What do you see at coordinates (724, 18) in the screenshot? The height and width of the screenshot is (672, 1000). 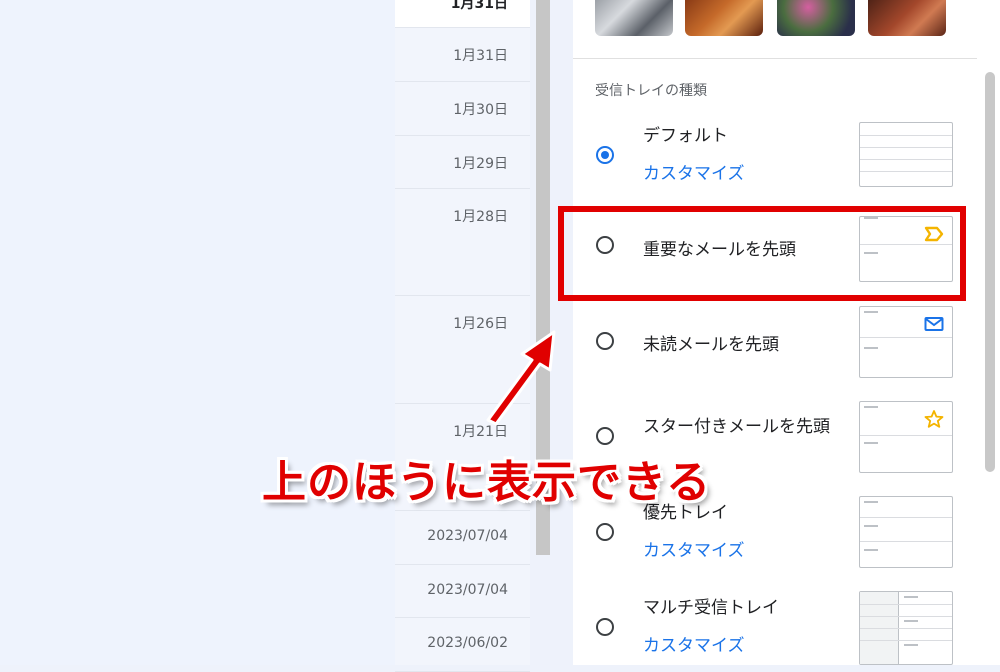 I see `theme-thumbnail-leaves` at bounding box center [724, 18].